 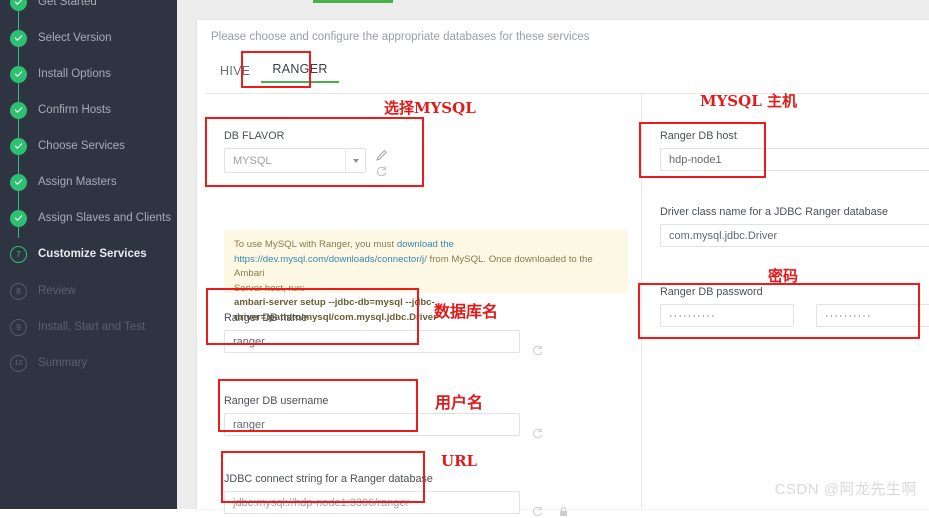 What do you see at coordinates (92, 254) in the screenshot?
I see `sidebar-step-label: Customize Services` at bounding box center [92, 254].